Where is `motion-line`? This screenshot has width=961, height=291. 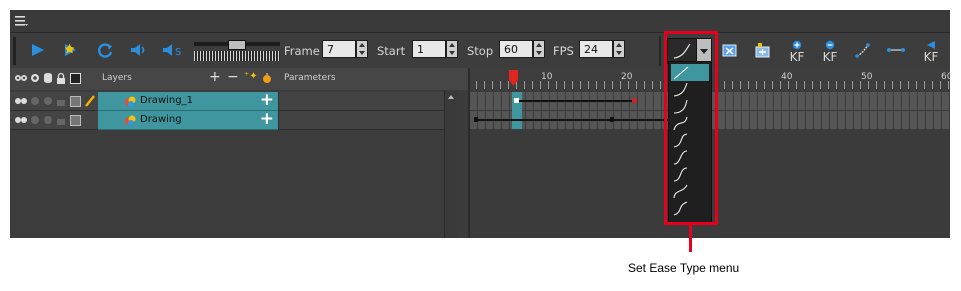
motion-line is located at coordinates (575, 101).